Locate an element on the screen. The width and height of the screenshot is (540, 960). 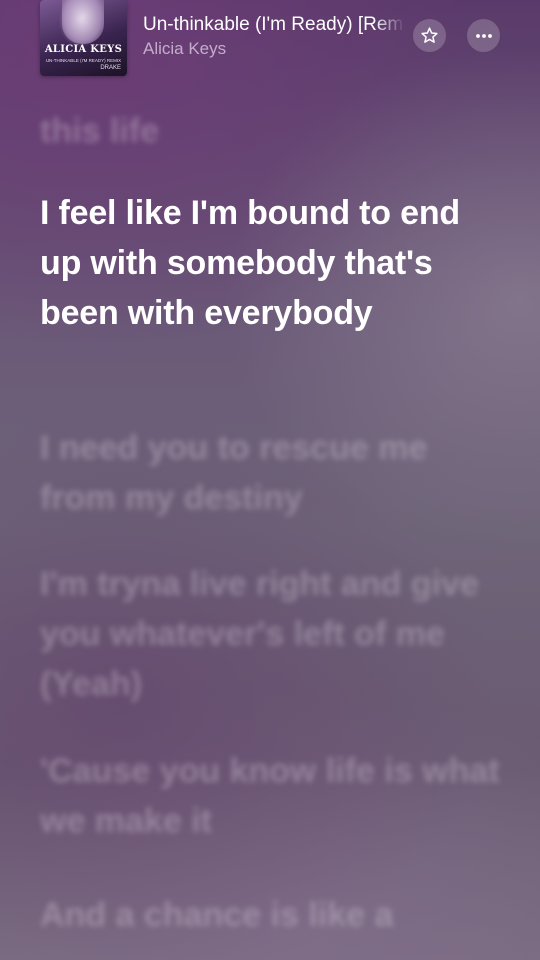
star-outline-icon is located at coordinates (429, 35).